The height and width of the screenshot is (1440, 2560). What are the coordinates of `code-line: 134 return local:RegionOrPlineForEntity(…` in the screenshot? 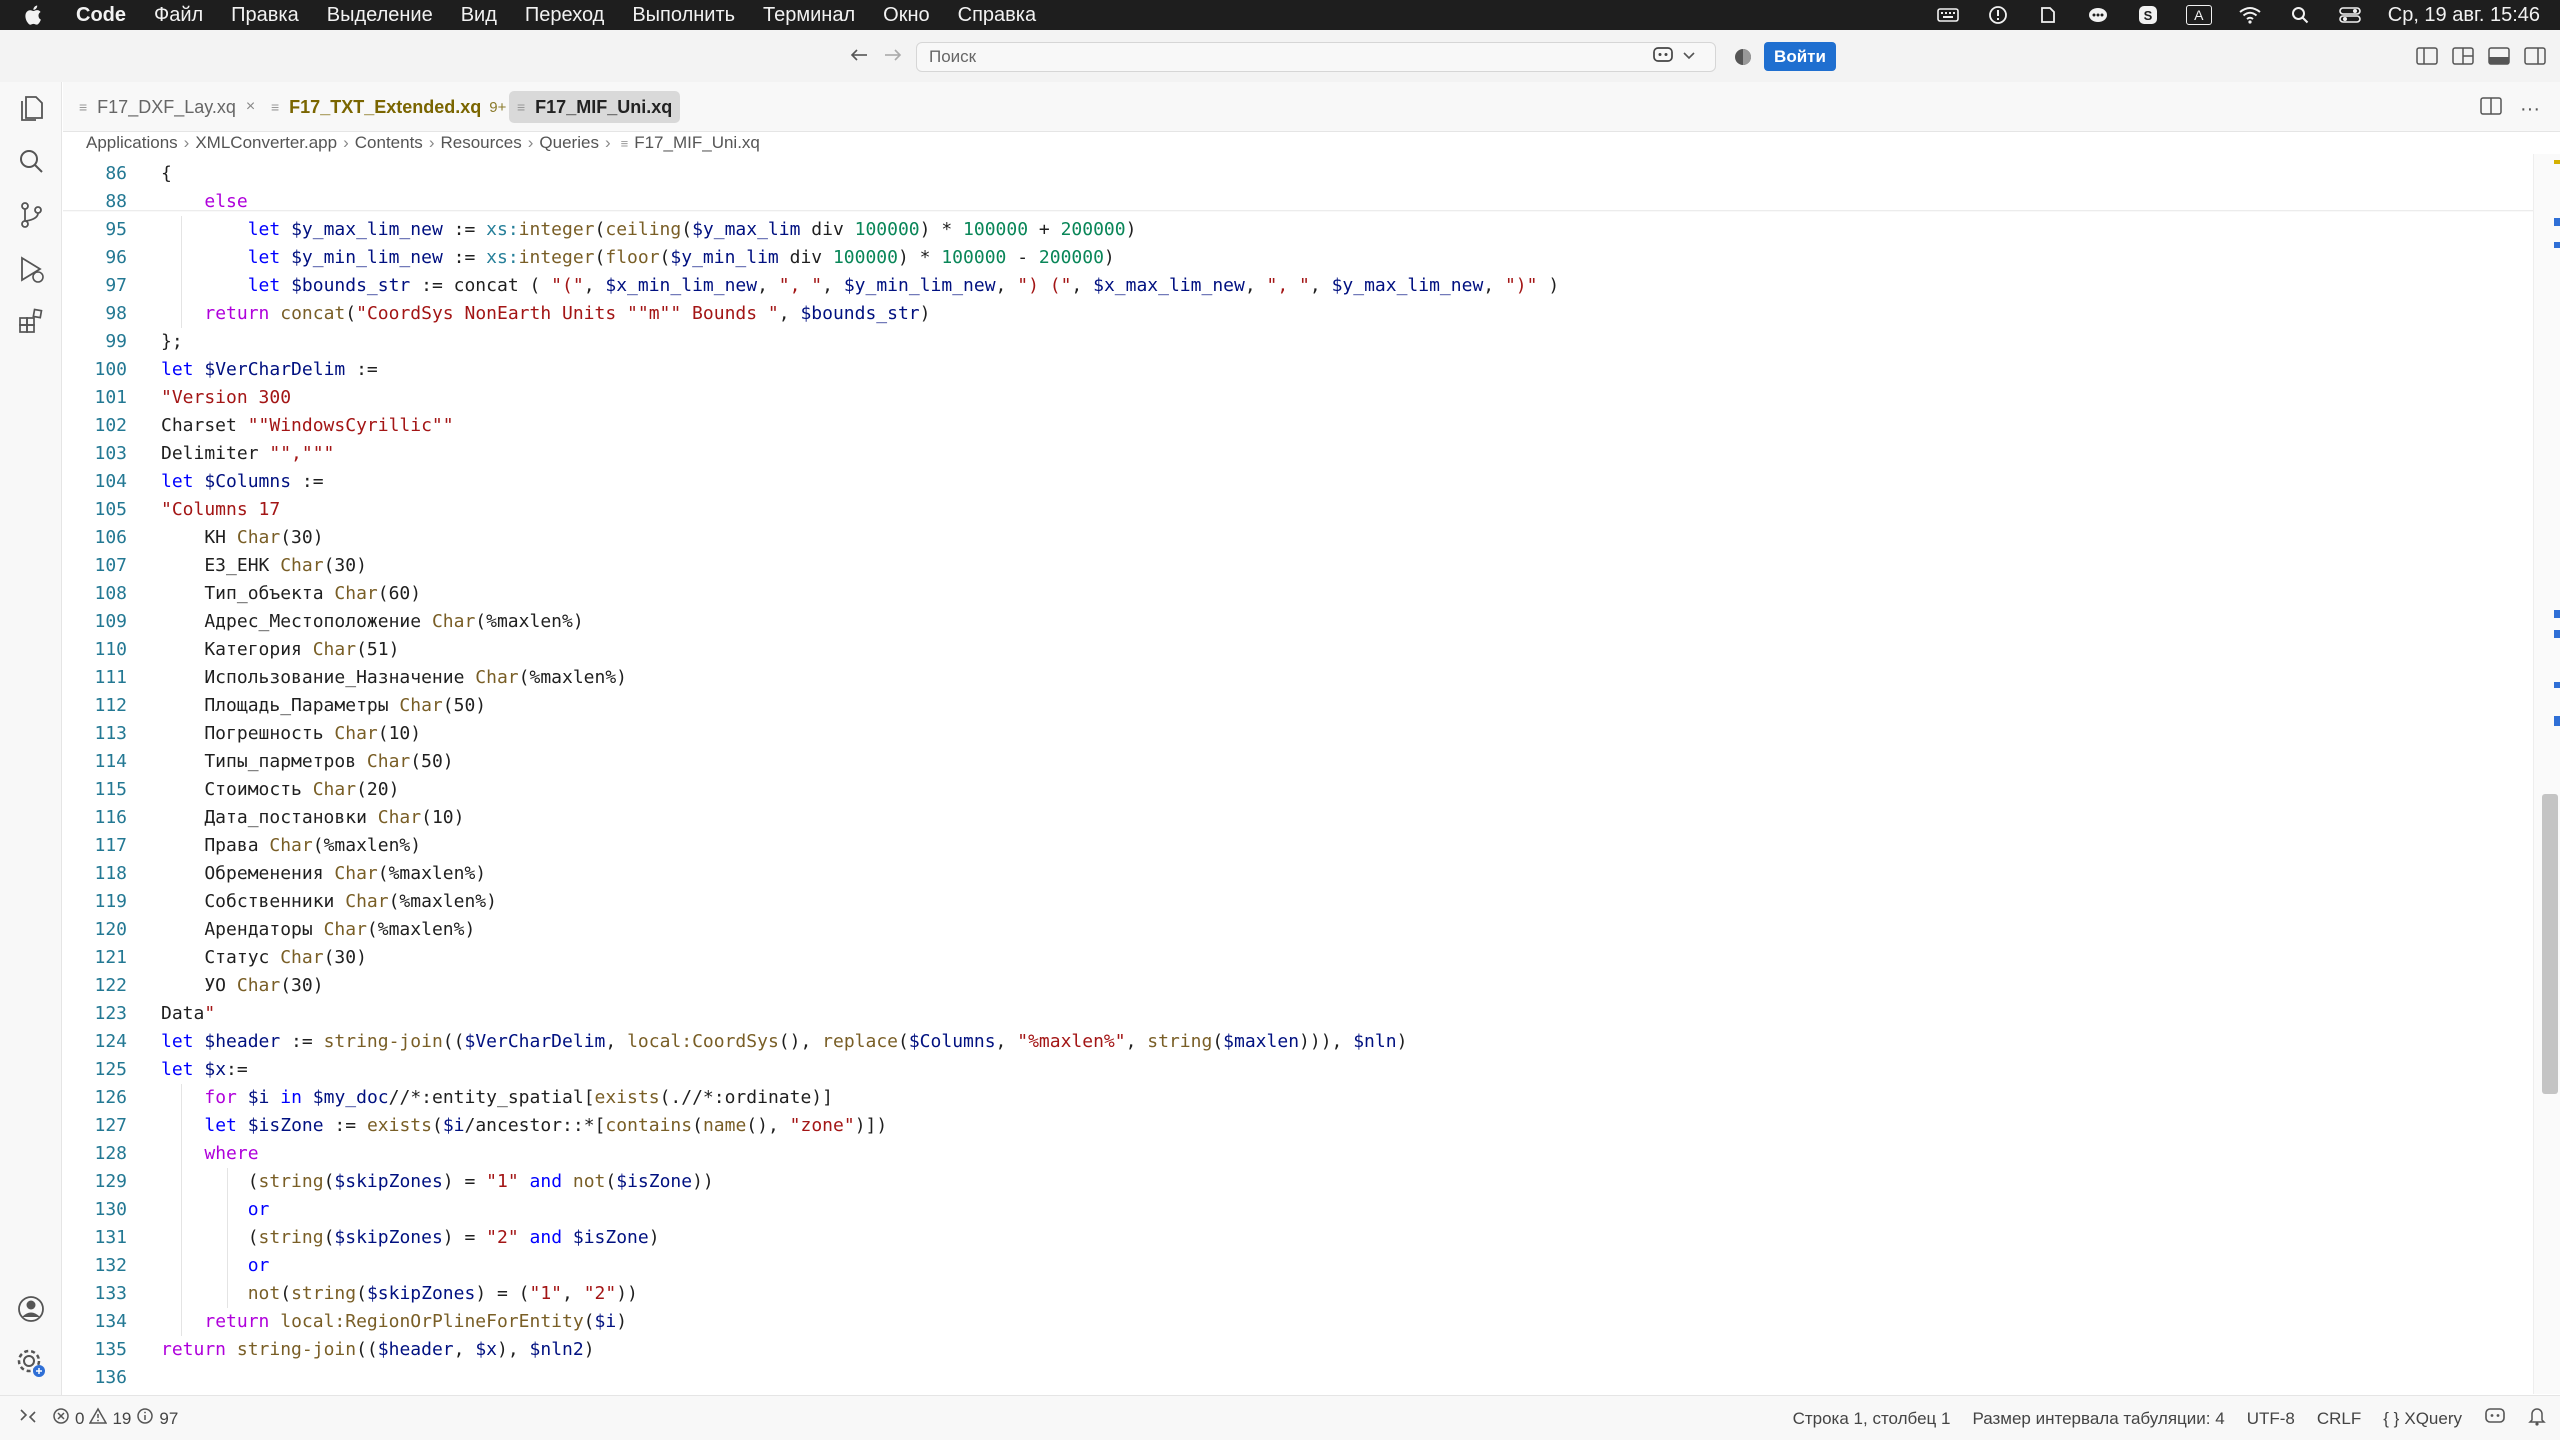 It's located at (1298, 1322).